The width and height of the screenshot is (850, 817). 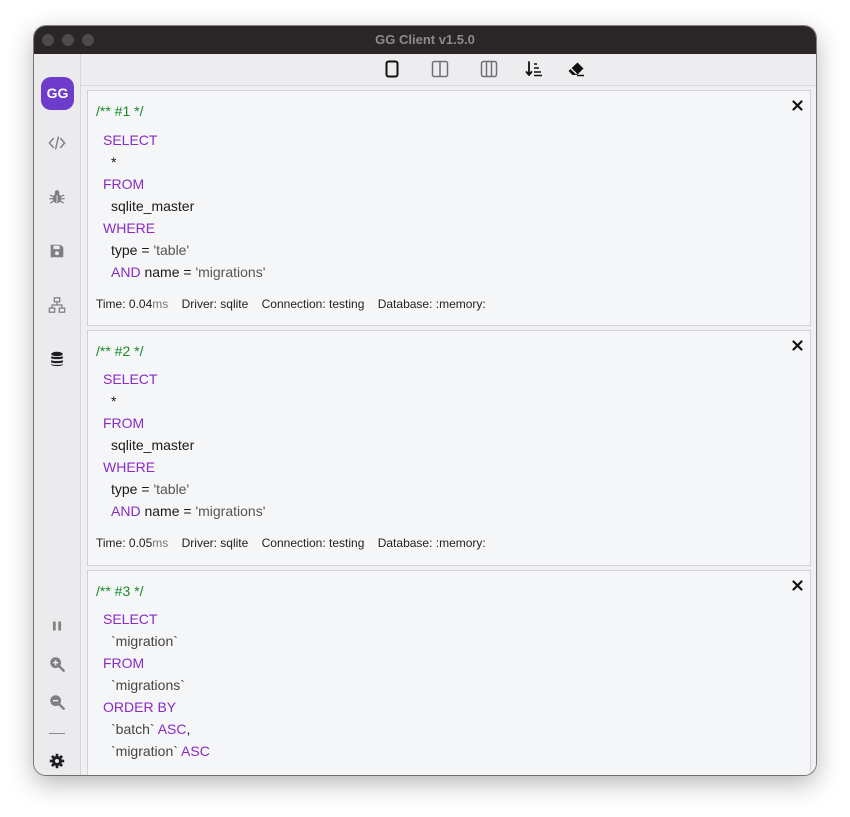 I want to click on column-name: `migration`, so click(x=144, y=751).